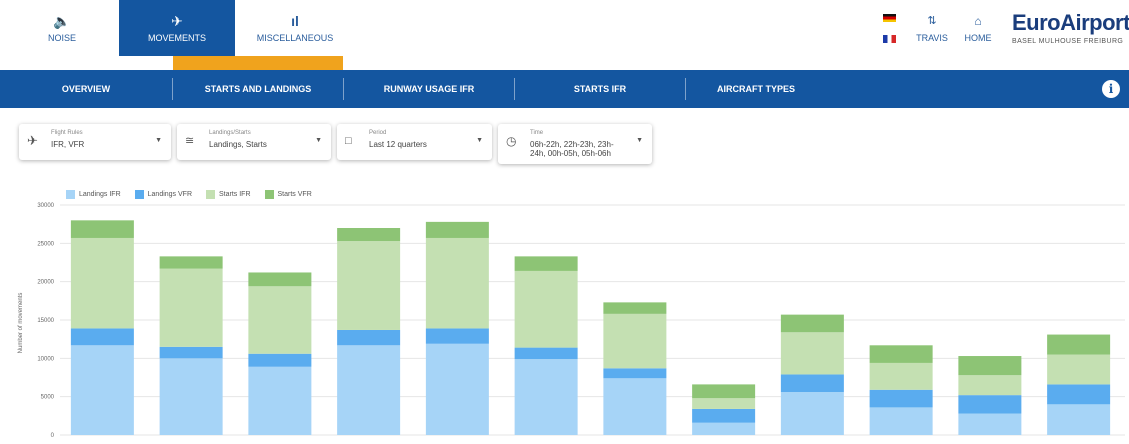  Describe the element at coordinates (889, 39) in the screenshot. I see `french-flag-icon` at that location.